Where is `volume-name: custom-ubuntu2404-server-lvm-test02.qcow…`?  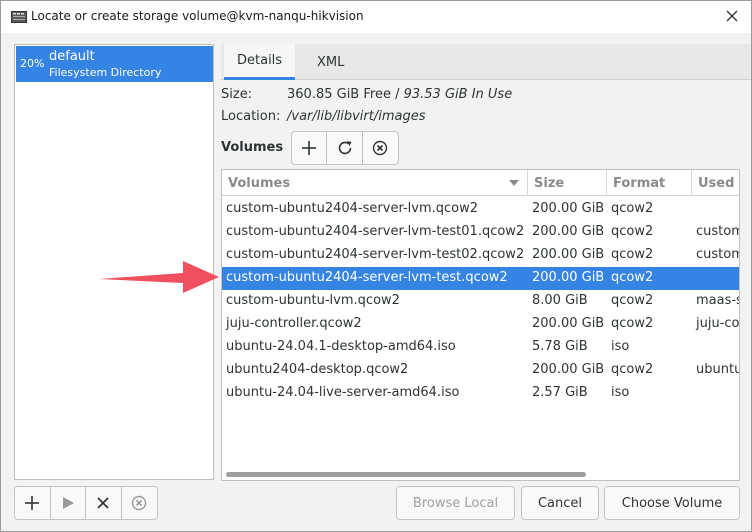
volume-name: custom-ubuntu2404-server-lvm-test02.qcow… is located at coordinates (375, 254).